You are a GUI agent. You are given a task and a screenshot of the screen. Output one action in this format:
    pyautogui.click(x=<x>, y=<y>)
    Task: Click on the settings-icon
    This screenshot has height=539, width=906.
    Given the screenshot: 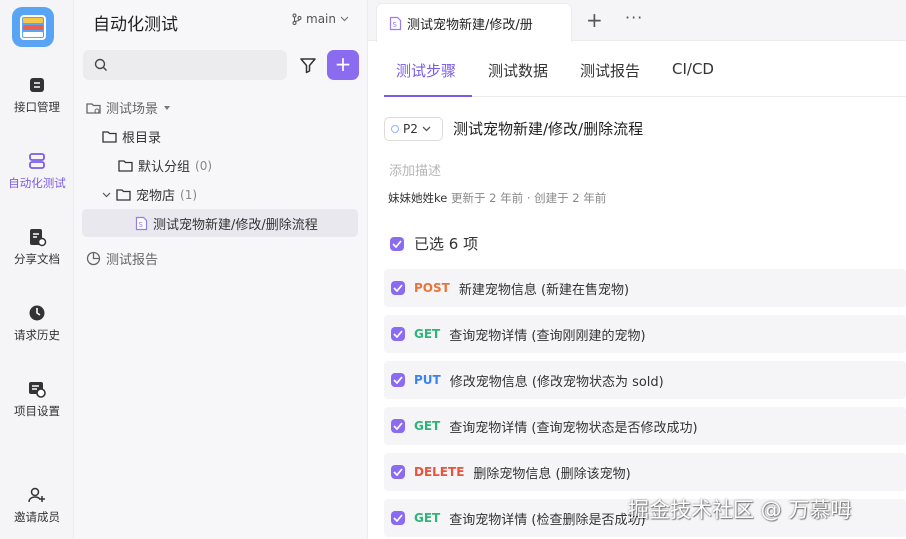 What is the action you would take?
    pyautogui.click(x=37, y=390)
    